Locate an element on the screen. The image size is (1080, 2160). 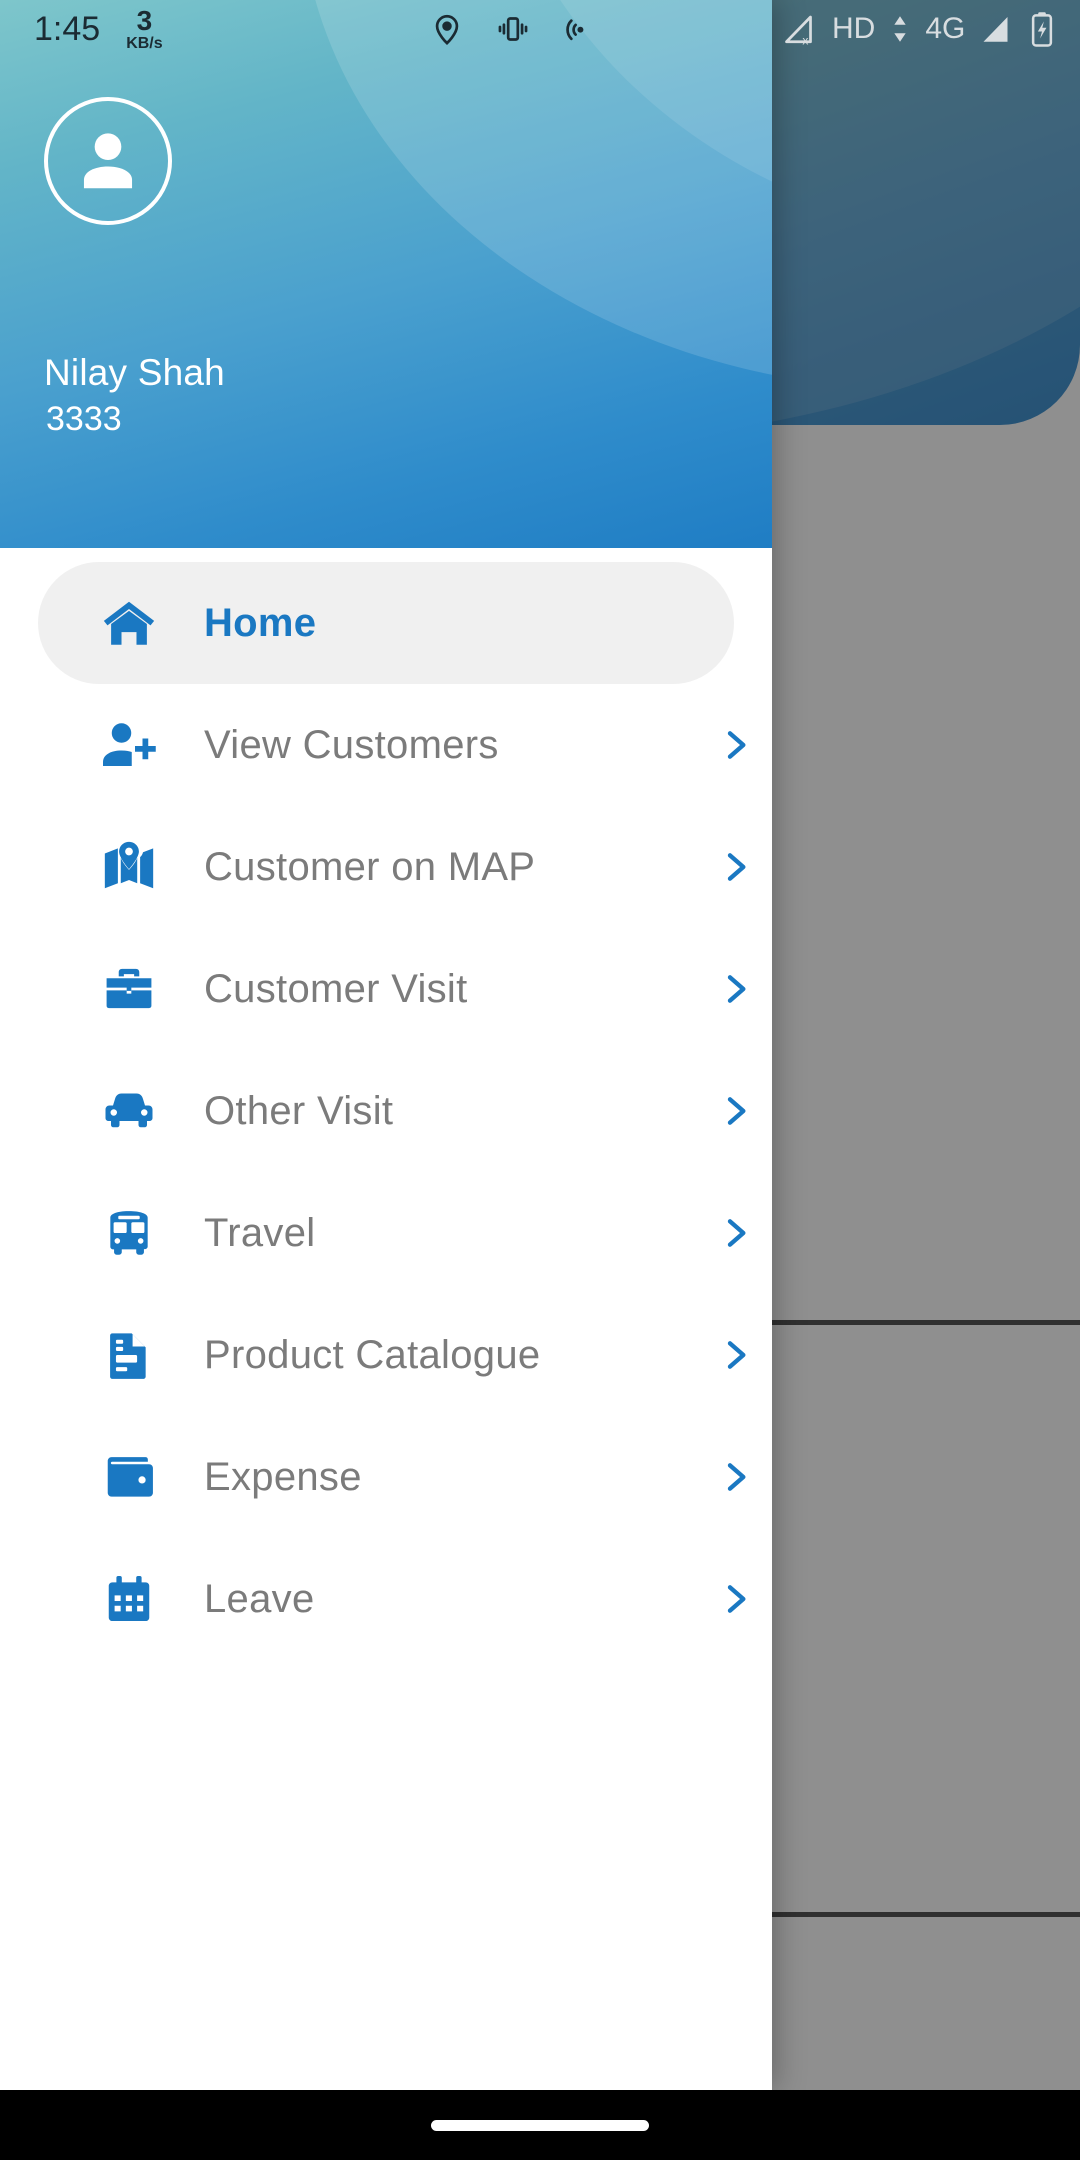
sidebar-item-home: Home is located at coordinates (386, 623).